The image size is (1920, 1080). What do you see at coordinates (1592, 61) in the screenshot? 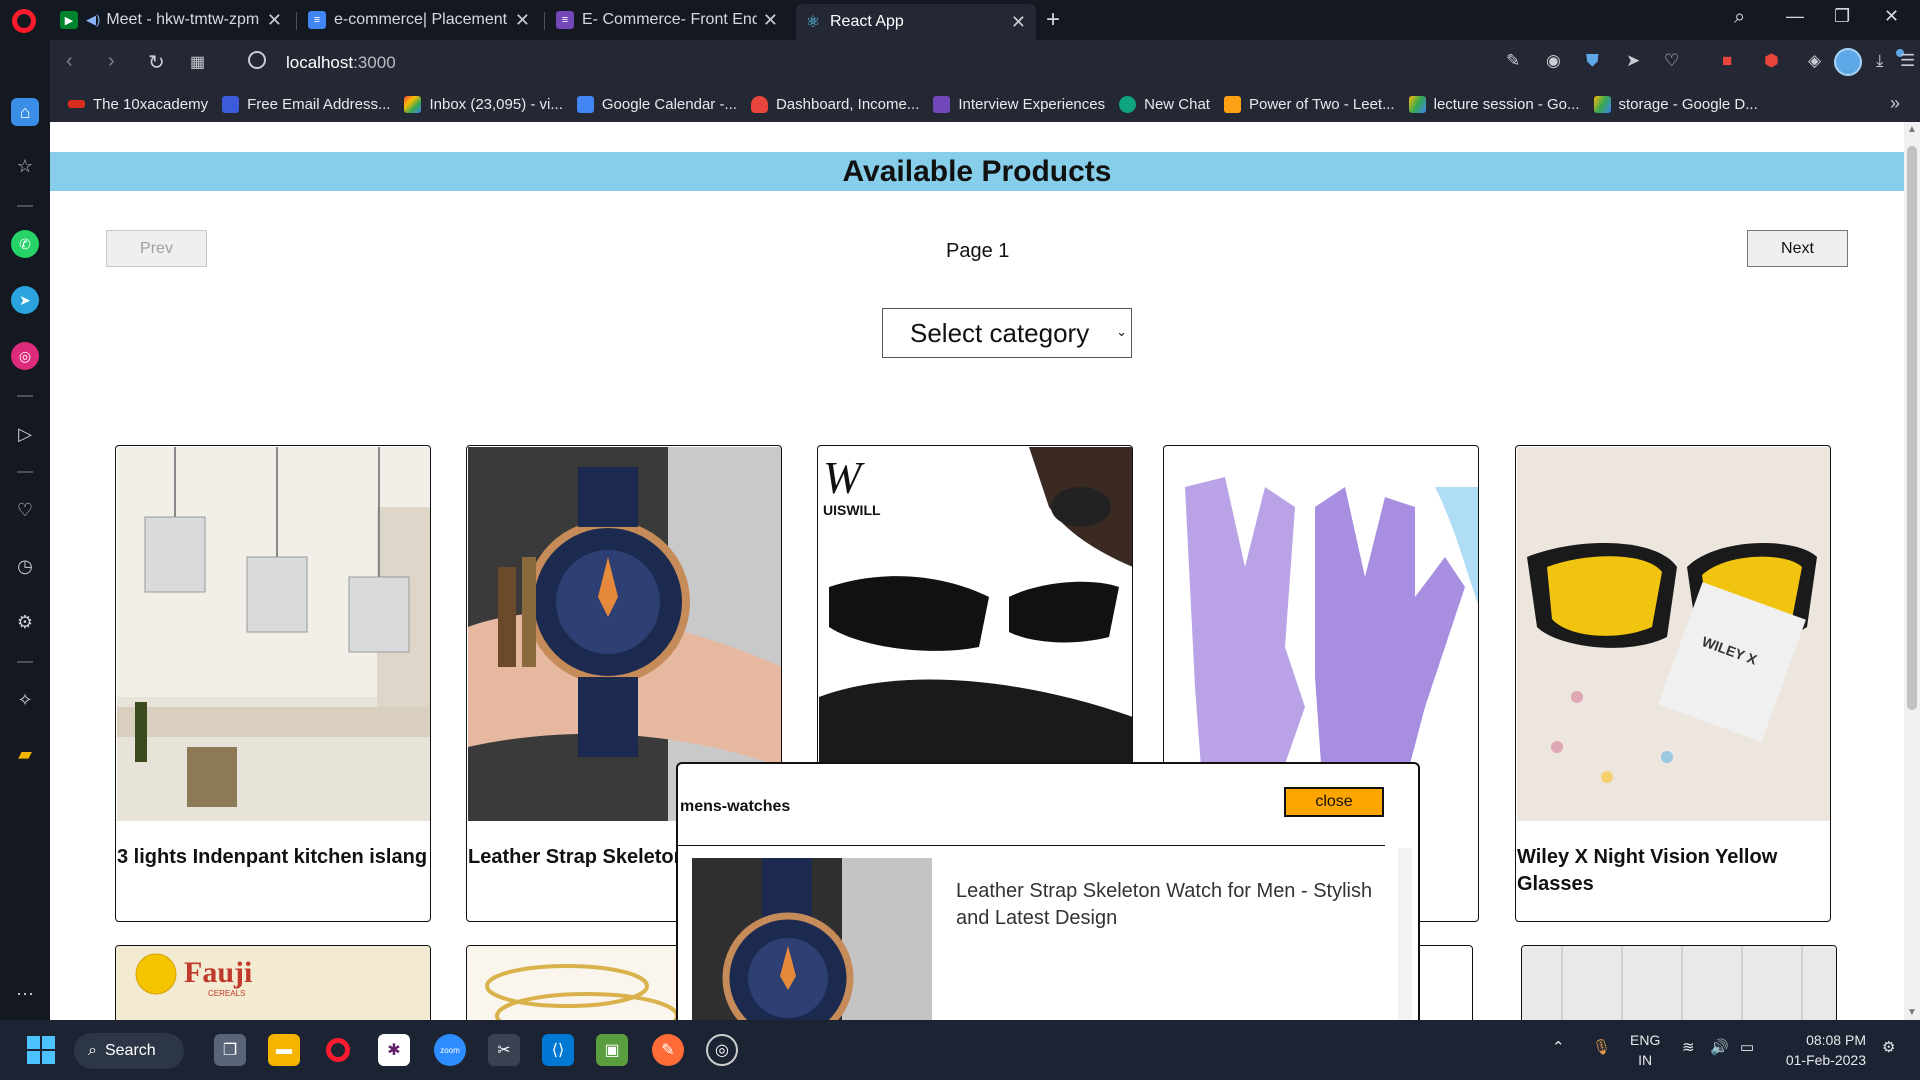
I see `shield-icon: ⛊` at bounding box center [1592, 61].